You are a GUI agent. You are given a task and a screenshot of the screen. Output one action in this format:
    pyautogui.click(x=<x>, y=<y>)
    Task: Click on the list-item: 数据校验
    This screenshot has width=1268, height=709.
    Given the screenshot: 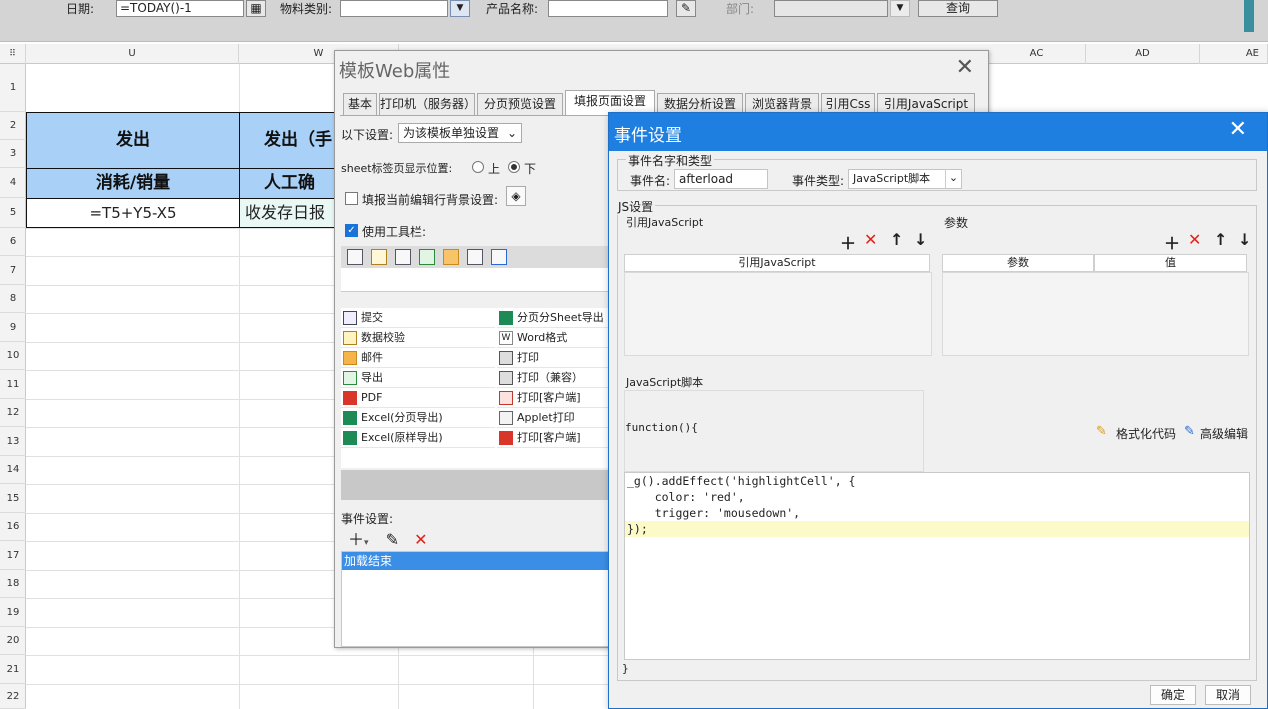 What is the action you would take?
    pyautogui.click(x=418, y=338)
    